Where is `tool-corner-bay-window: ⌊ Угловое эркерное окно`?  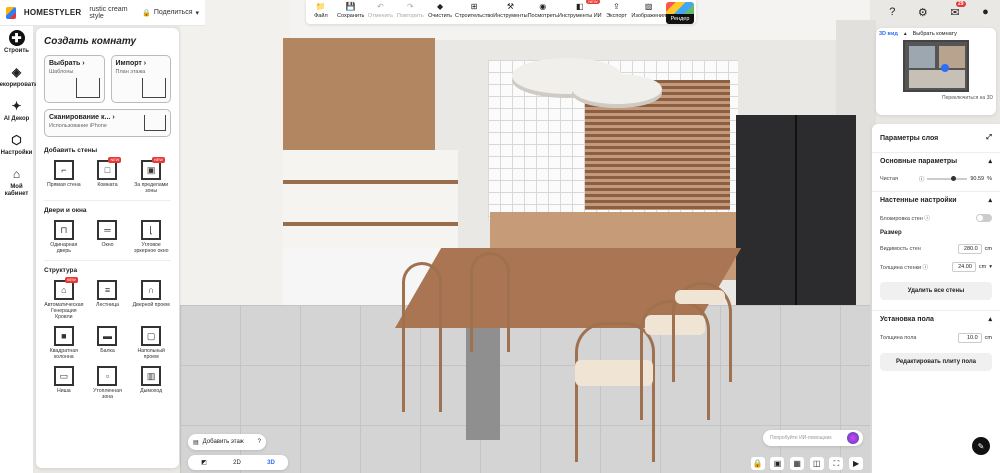
tool-corner-bay-window: ⌊ Угловое эркерное окно is located at coordinates (151, 237).